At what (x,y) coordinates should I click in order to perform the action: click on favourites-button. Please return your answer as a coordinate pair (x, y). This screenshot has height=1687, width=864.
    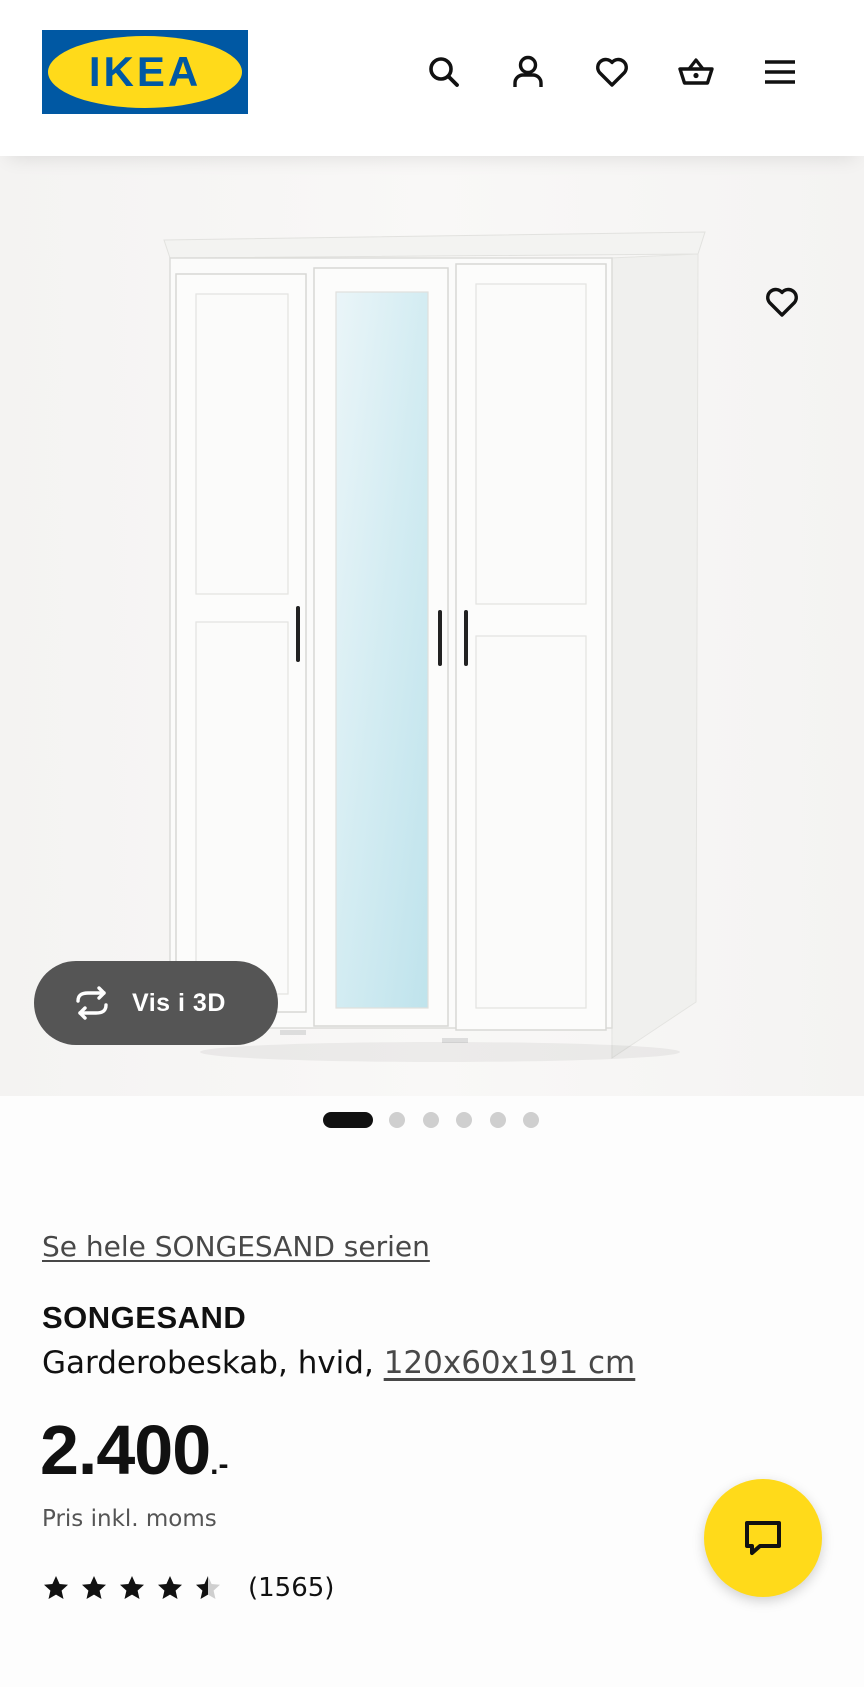
    Looking at the image, I should click on (612, 72).